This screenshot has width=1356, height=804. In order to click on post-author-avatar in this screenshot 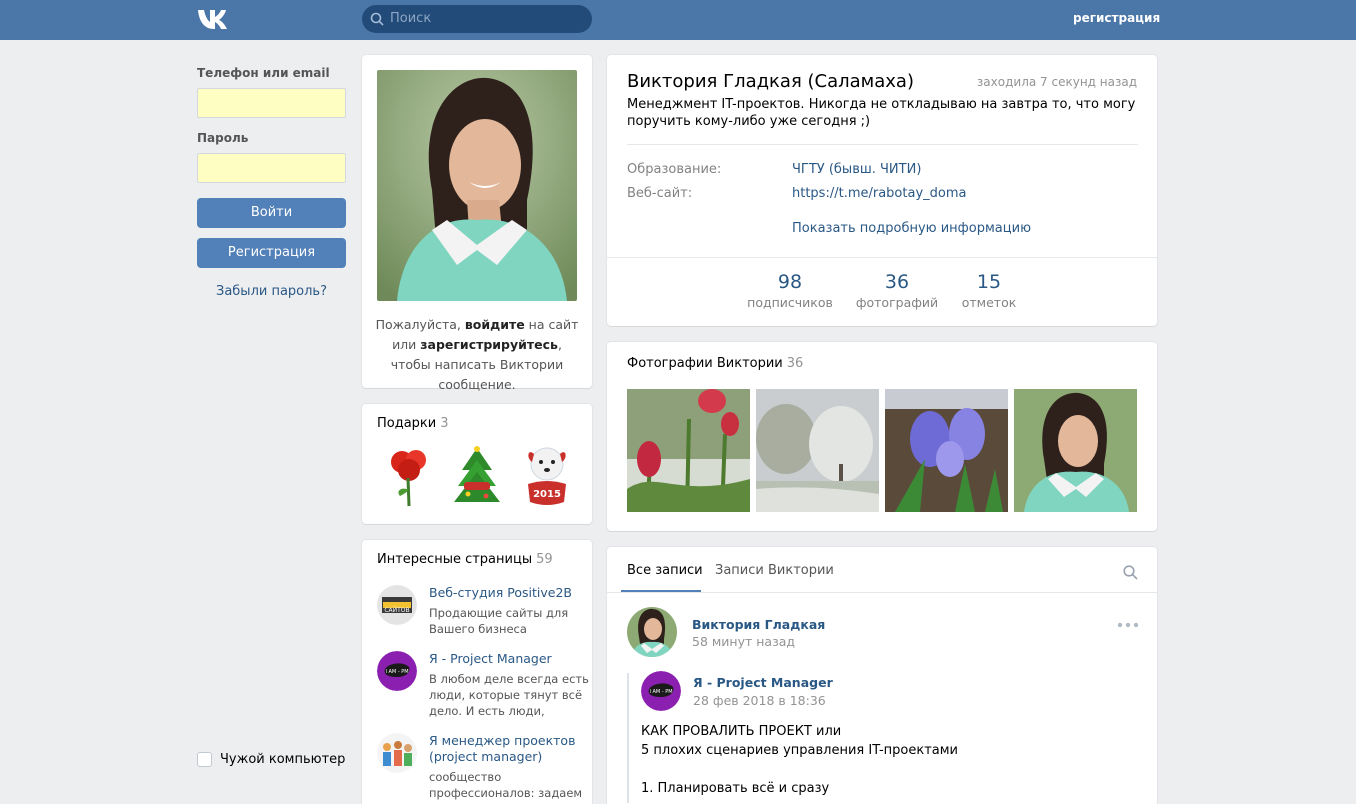, I will do `click(652, 632)`.